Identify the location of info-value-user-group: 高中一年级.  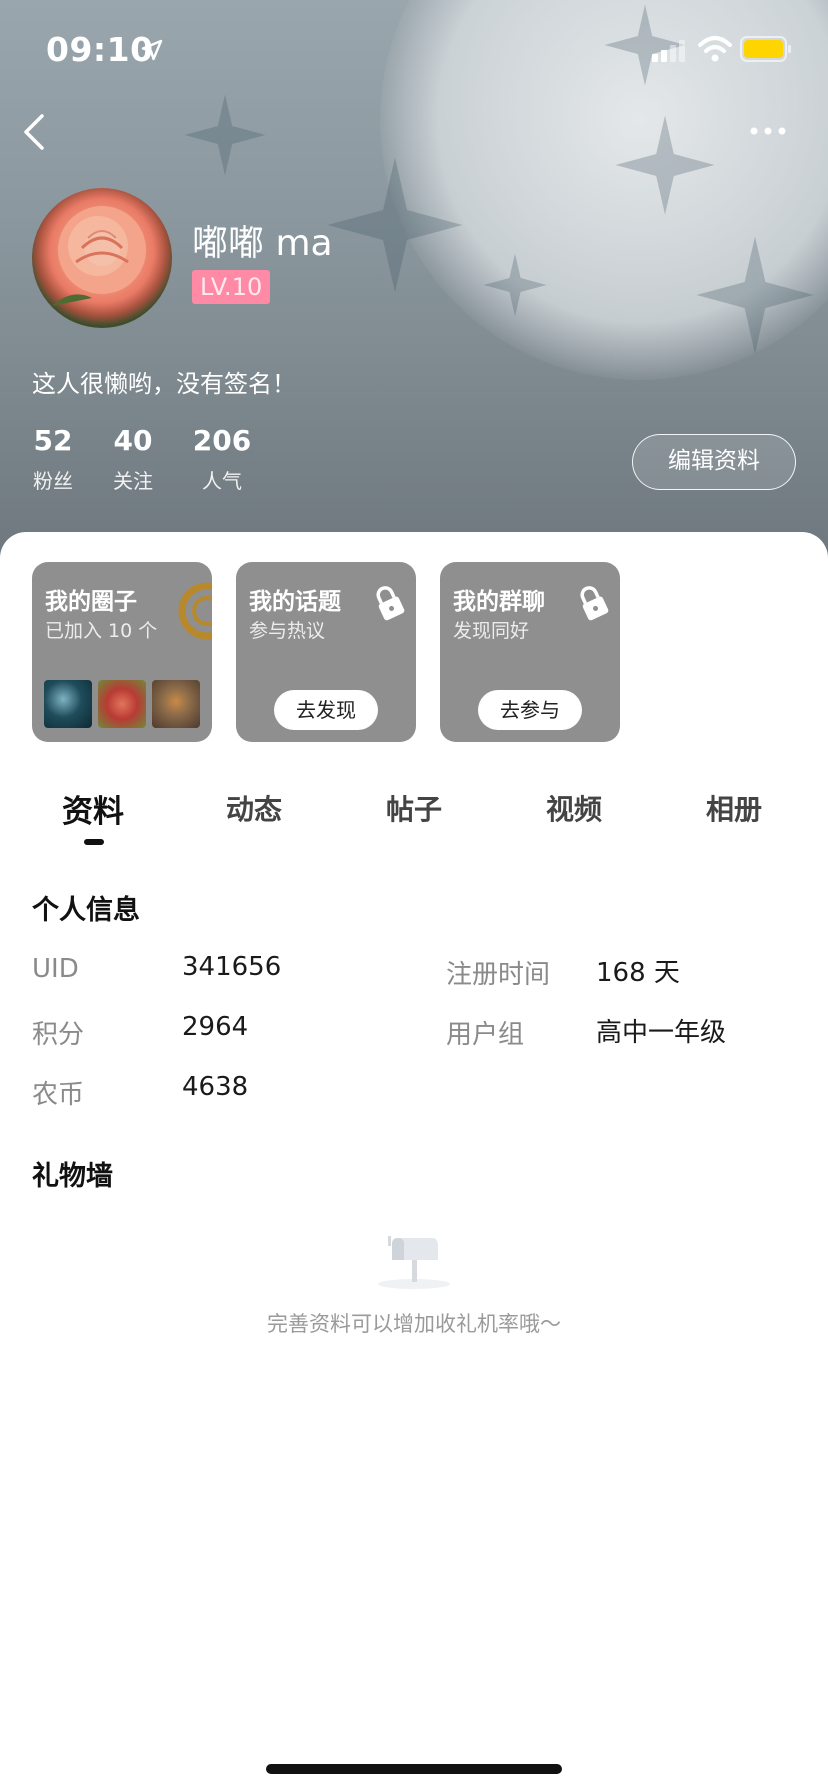
(661, 1033).